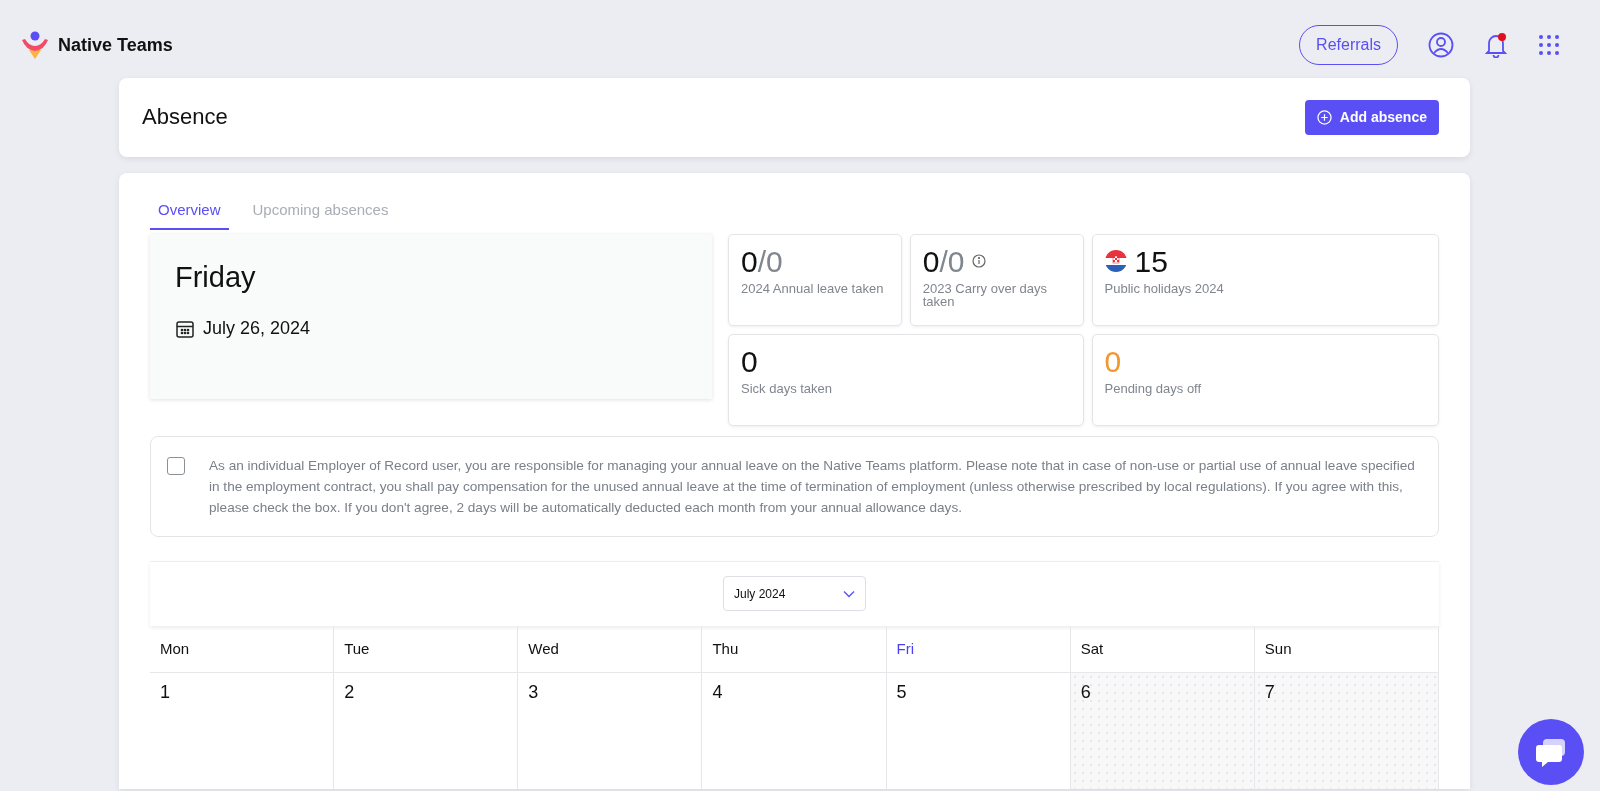 This screenshot has height=791, width=1600. Describe the element at coordinates (610, 649) in the screenshot. I see `weekday-header: Wed` at that location.